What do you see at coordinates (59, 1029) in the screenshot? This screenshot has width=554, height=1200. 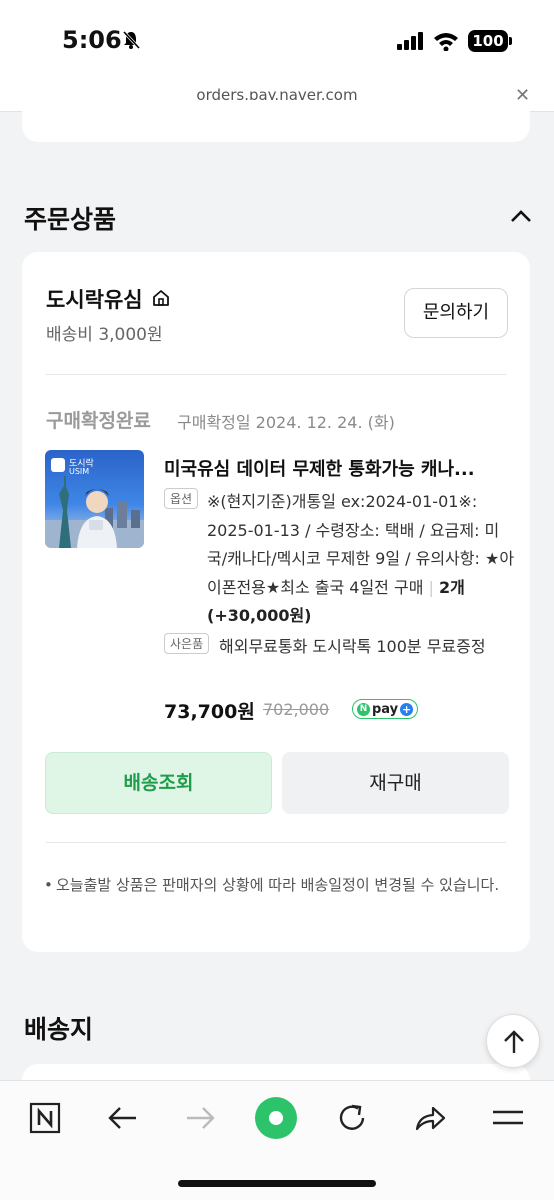 I see `section-title-delivery: 배송지` at bounding box center [59, 1029].